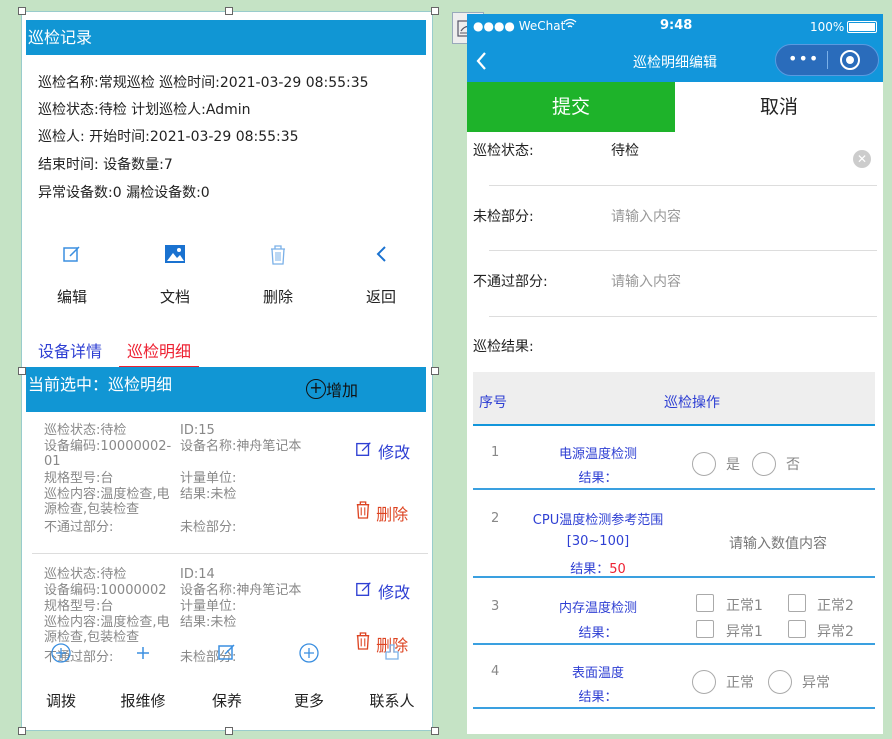  Describe the element at coordinates (780, 682) in the screenshot. I see `radio-abnormal` at that location.